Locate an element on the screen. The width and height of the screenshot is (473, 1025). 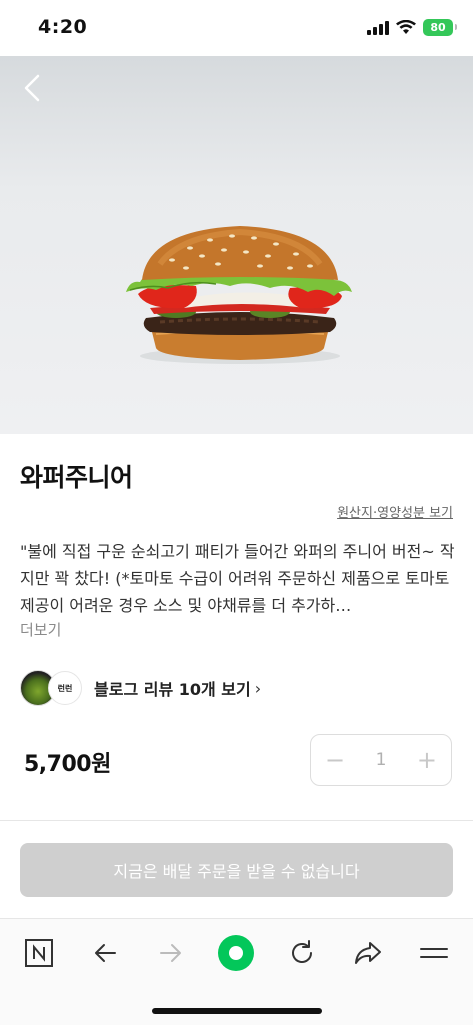
back-nav-button is located at coordinates (105, 953).